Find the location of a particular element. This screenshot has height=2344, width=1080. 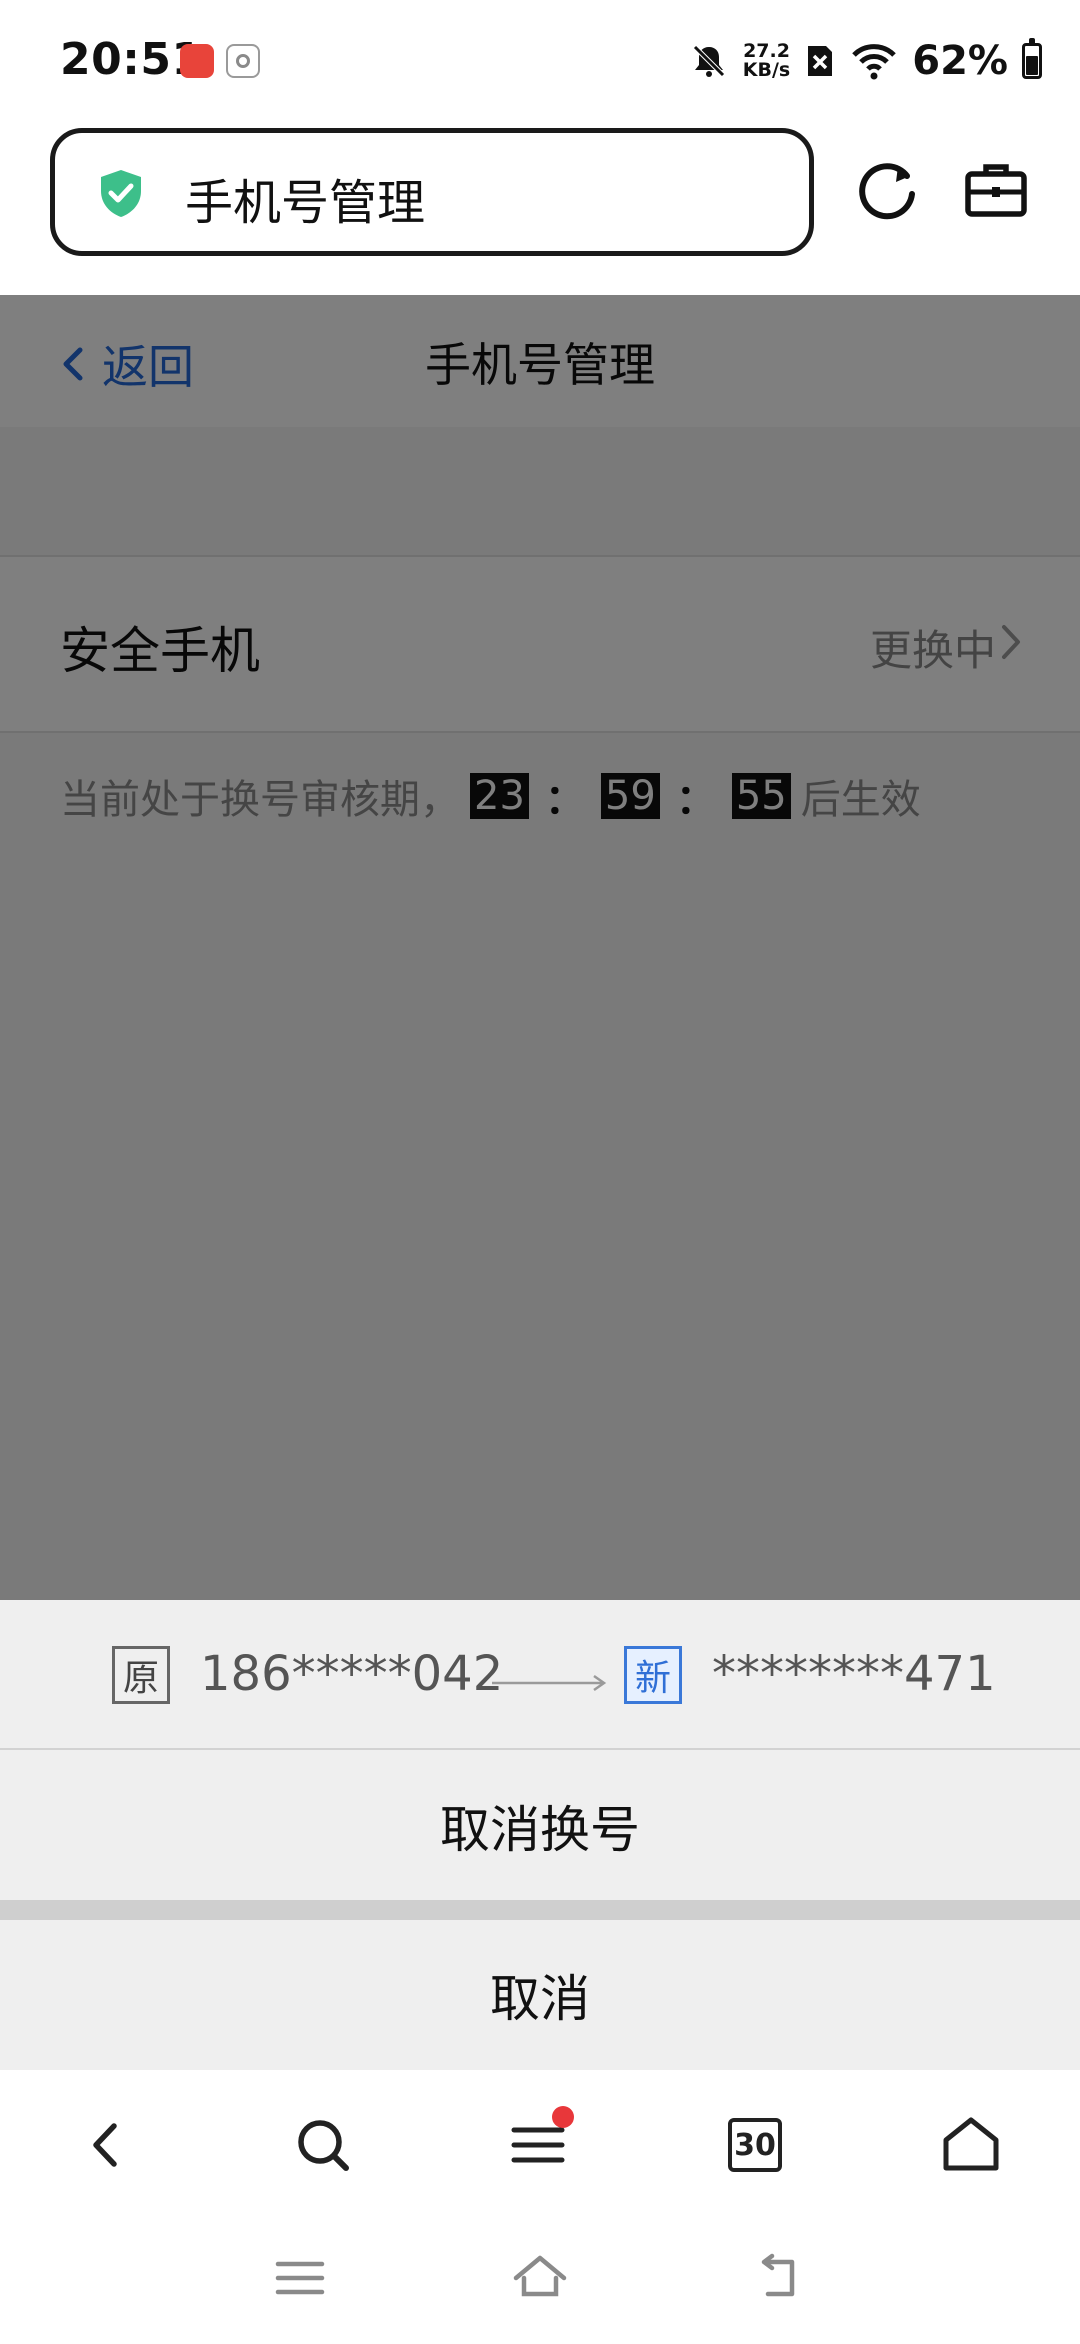

sheet-divider is located at coordinates (540, 1910).